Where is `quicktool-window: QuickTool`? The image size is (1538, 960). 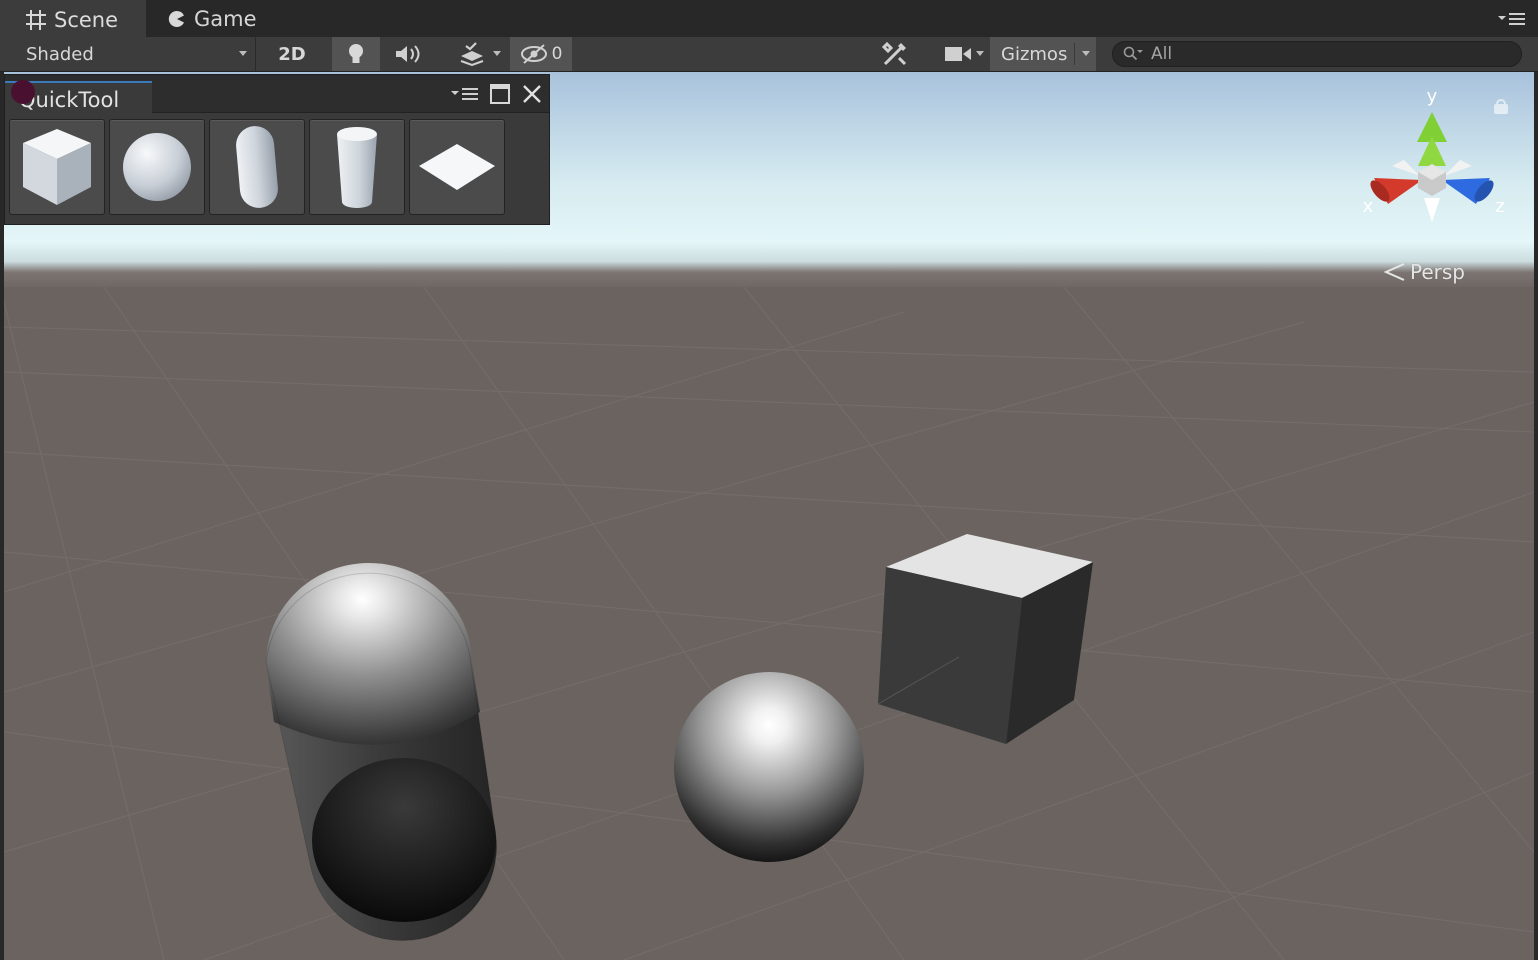
quicktool-window: QuickTool is located at coordinates (277, 149).